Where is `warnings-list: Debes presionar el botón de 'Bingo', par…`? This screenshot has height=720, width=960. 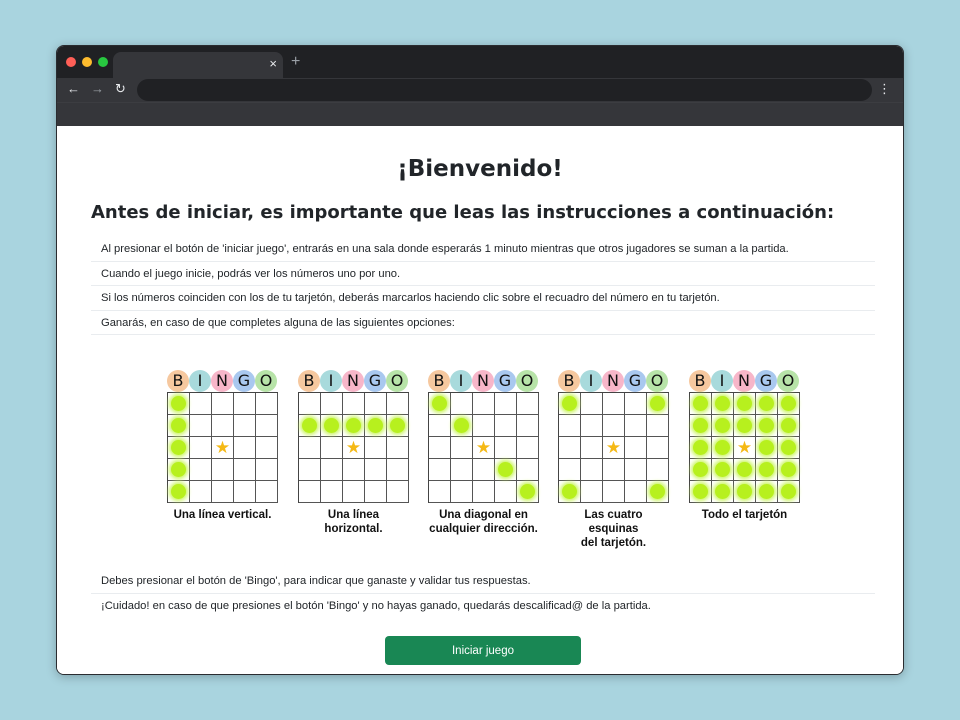
warnings-list: Debes presionar el botón de 'Bingo', par… is located at coordinates (483, 593).